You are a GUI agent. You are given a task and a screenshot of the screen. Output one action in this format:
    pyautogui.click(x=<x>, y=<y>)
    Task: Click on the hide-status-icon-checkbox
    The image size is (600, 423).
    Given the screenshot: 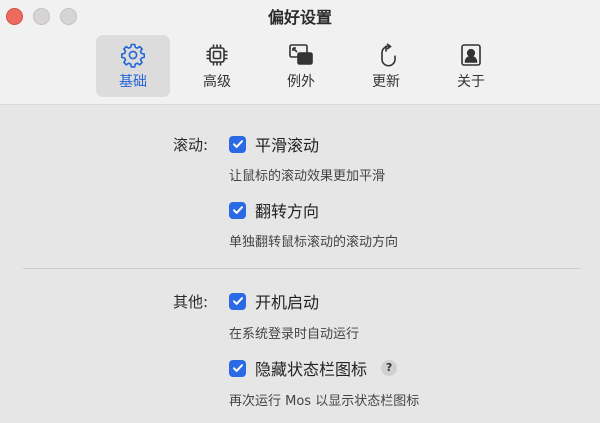 What is the action you would take?
    pyautogui.click(x=237, y=368)
    